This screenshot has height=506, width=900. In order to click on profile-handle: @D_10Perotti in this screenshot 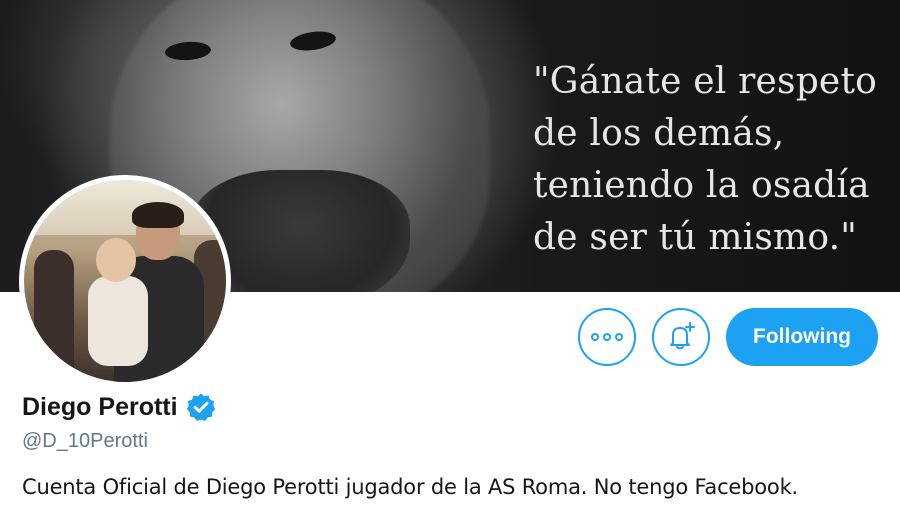, I will do `click(85, 441)`.